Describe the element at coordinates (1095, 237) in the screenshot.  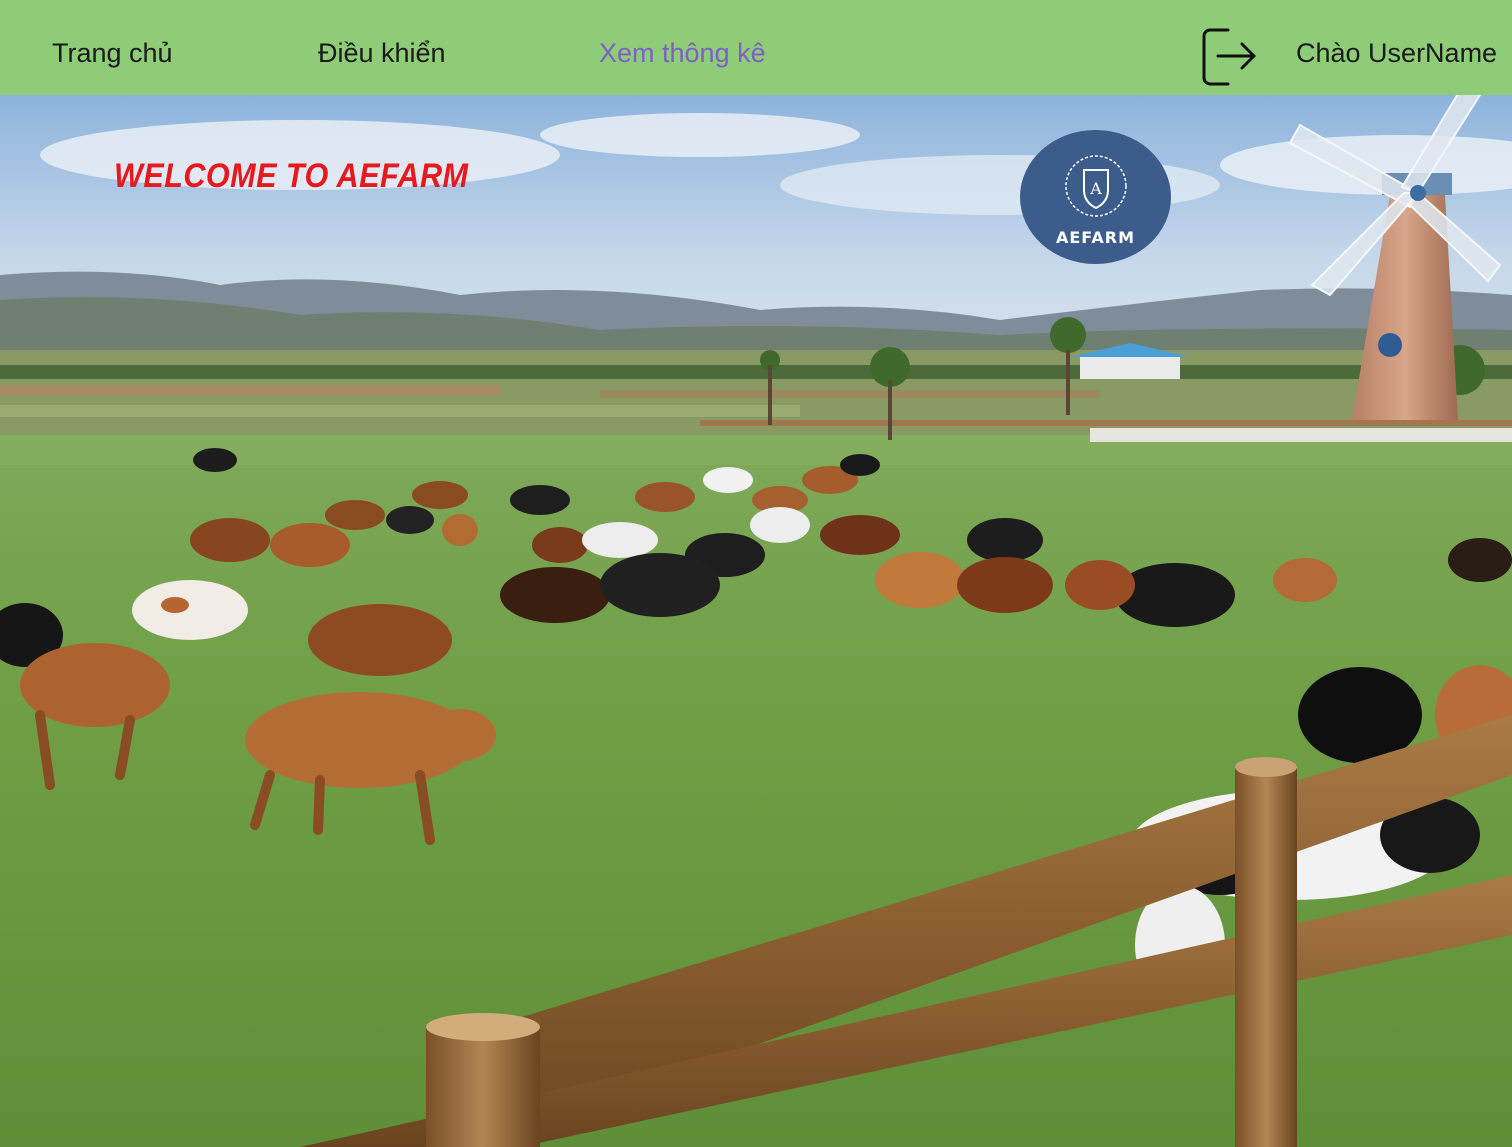
I see `logo-text: AEFARM` at that location.